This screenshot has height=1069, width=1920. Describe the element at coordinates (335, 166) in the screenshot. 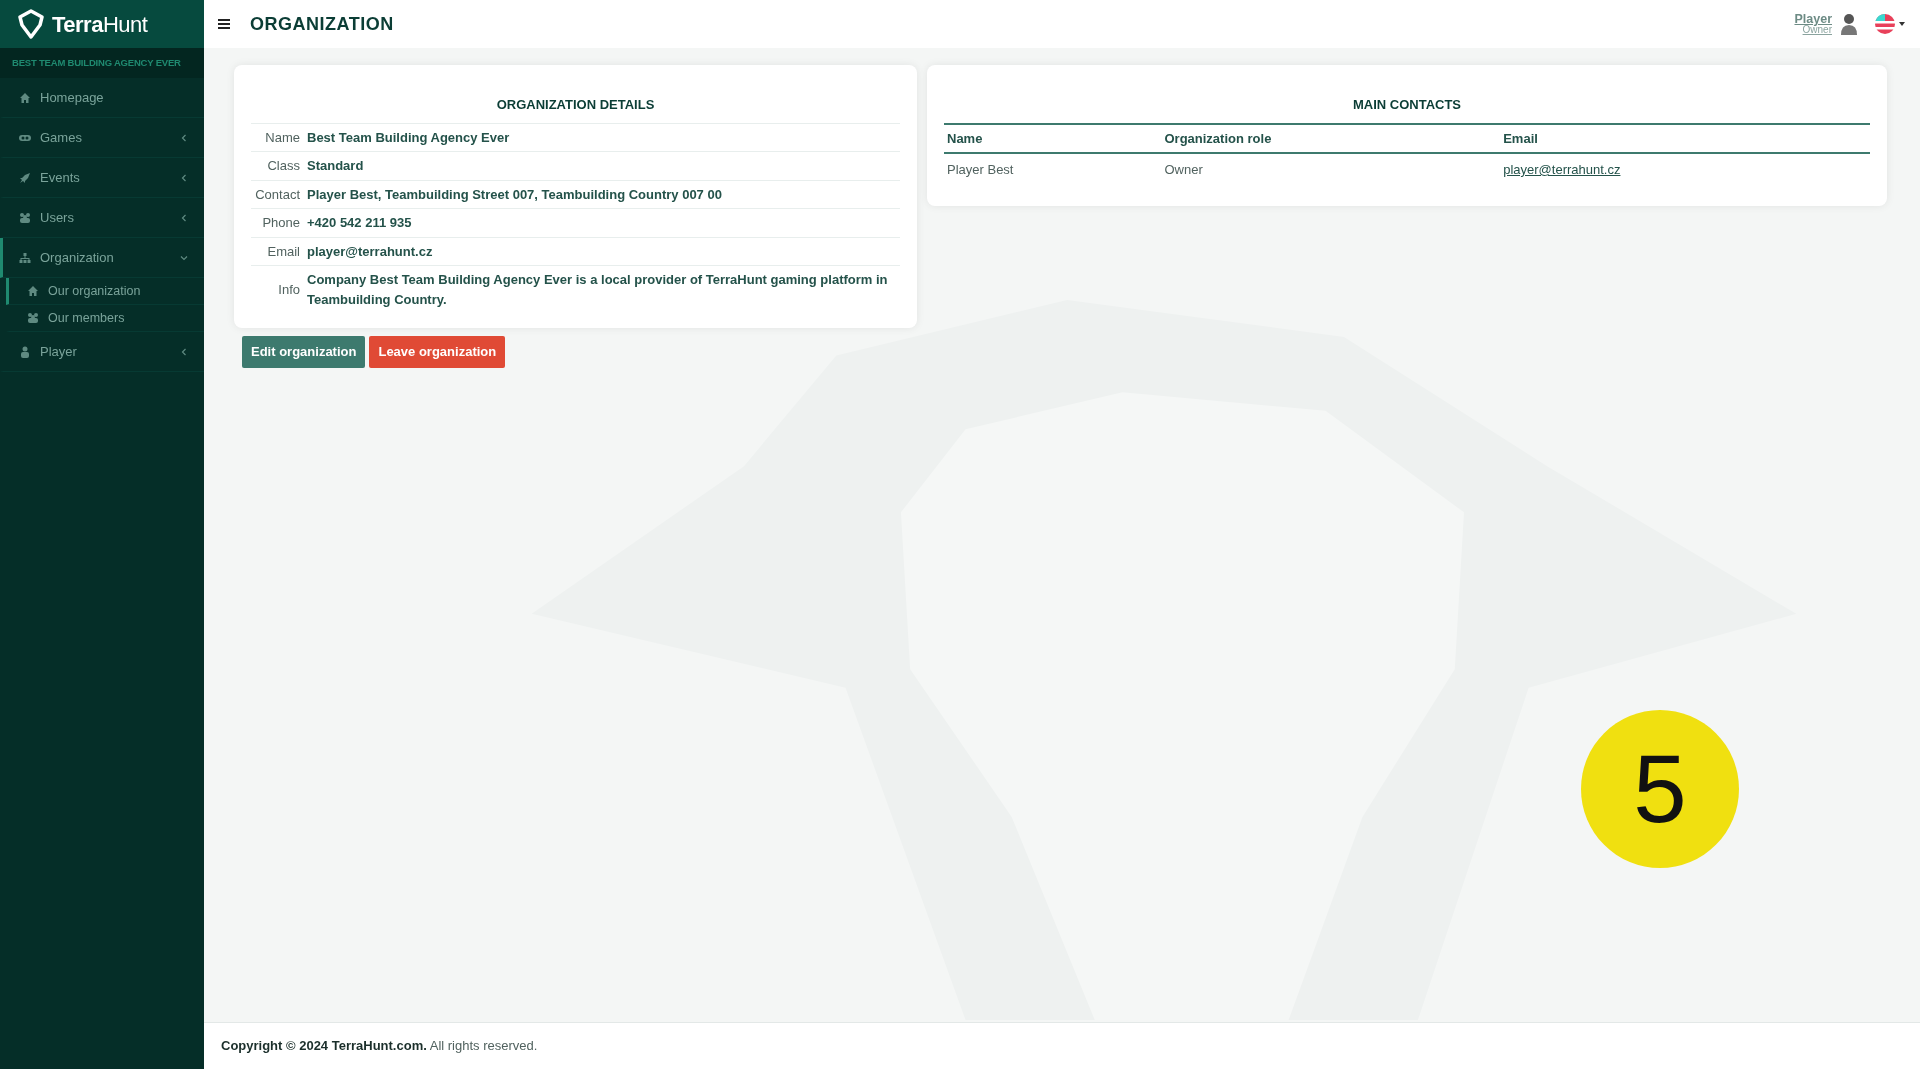

I see `field-value: Standard` at that location.